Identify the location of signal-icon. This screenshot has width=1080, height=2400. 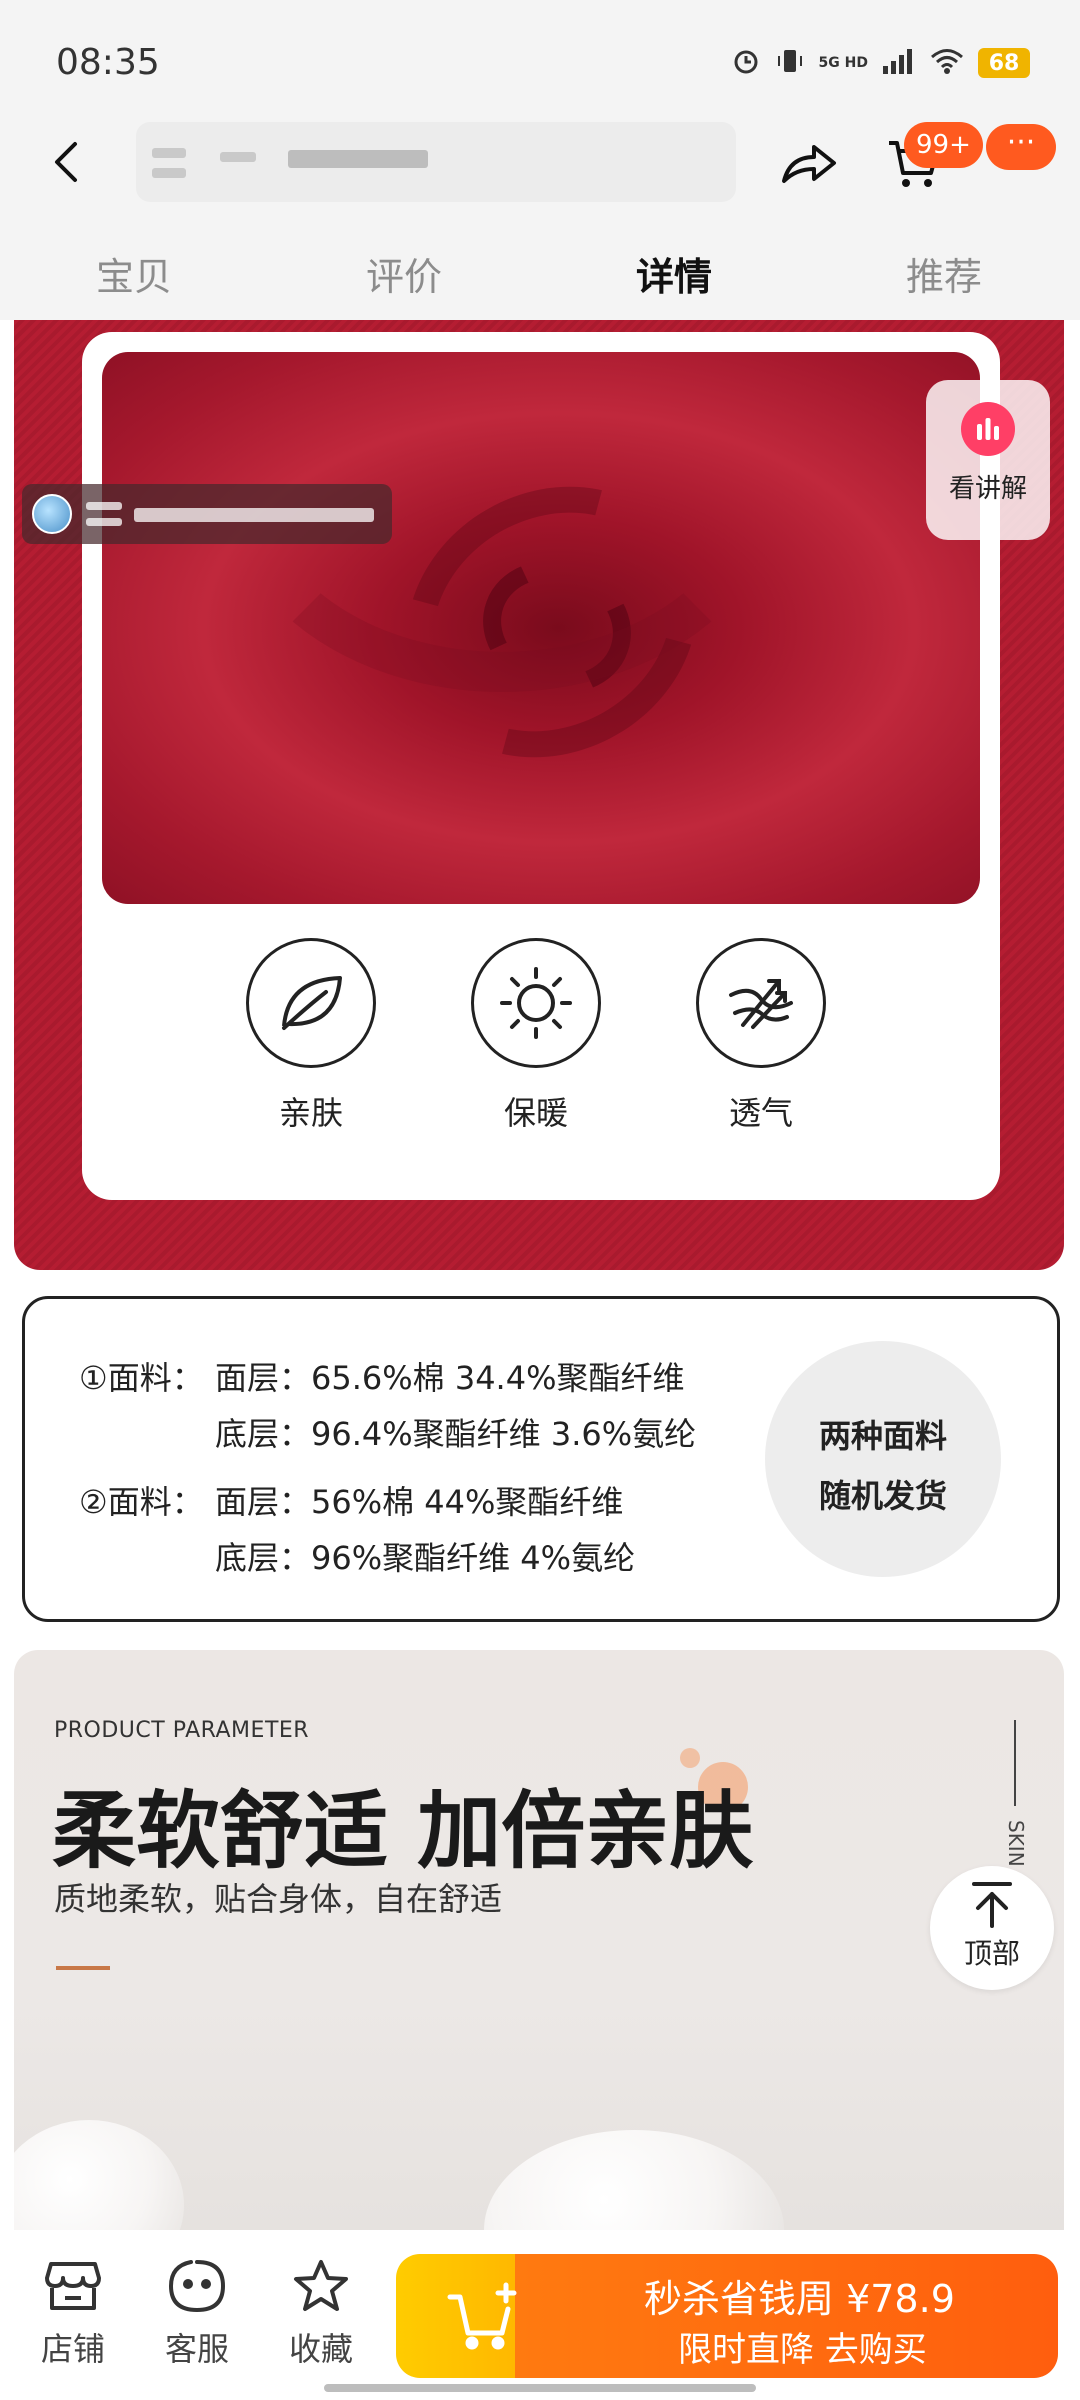
(899, 63).